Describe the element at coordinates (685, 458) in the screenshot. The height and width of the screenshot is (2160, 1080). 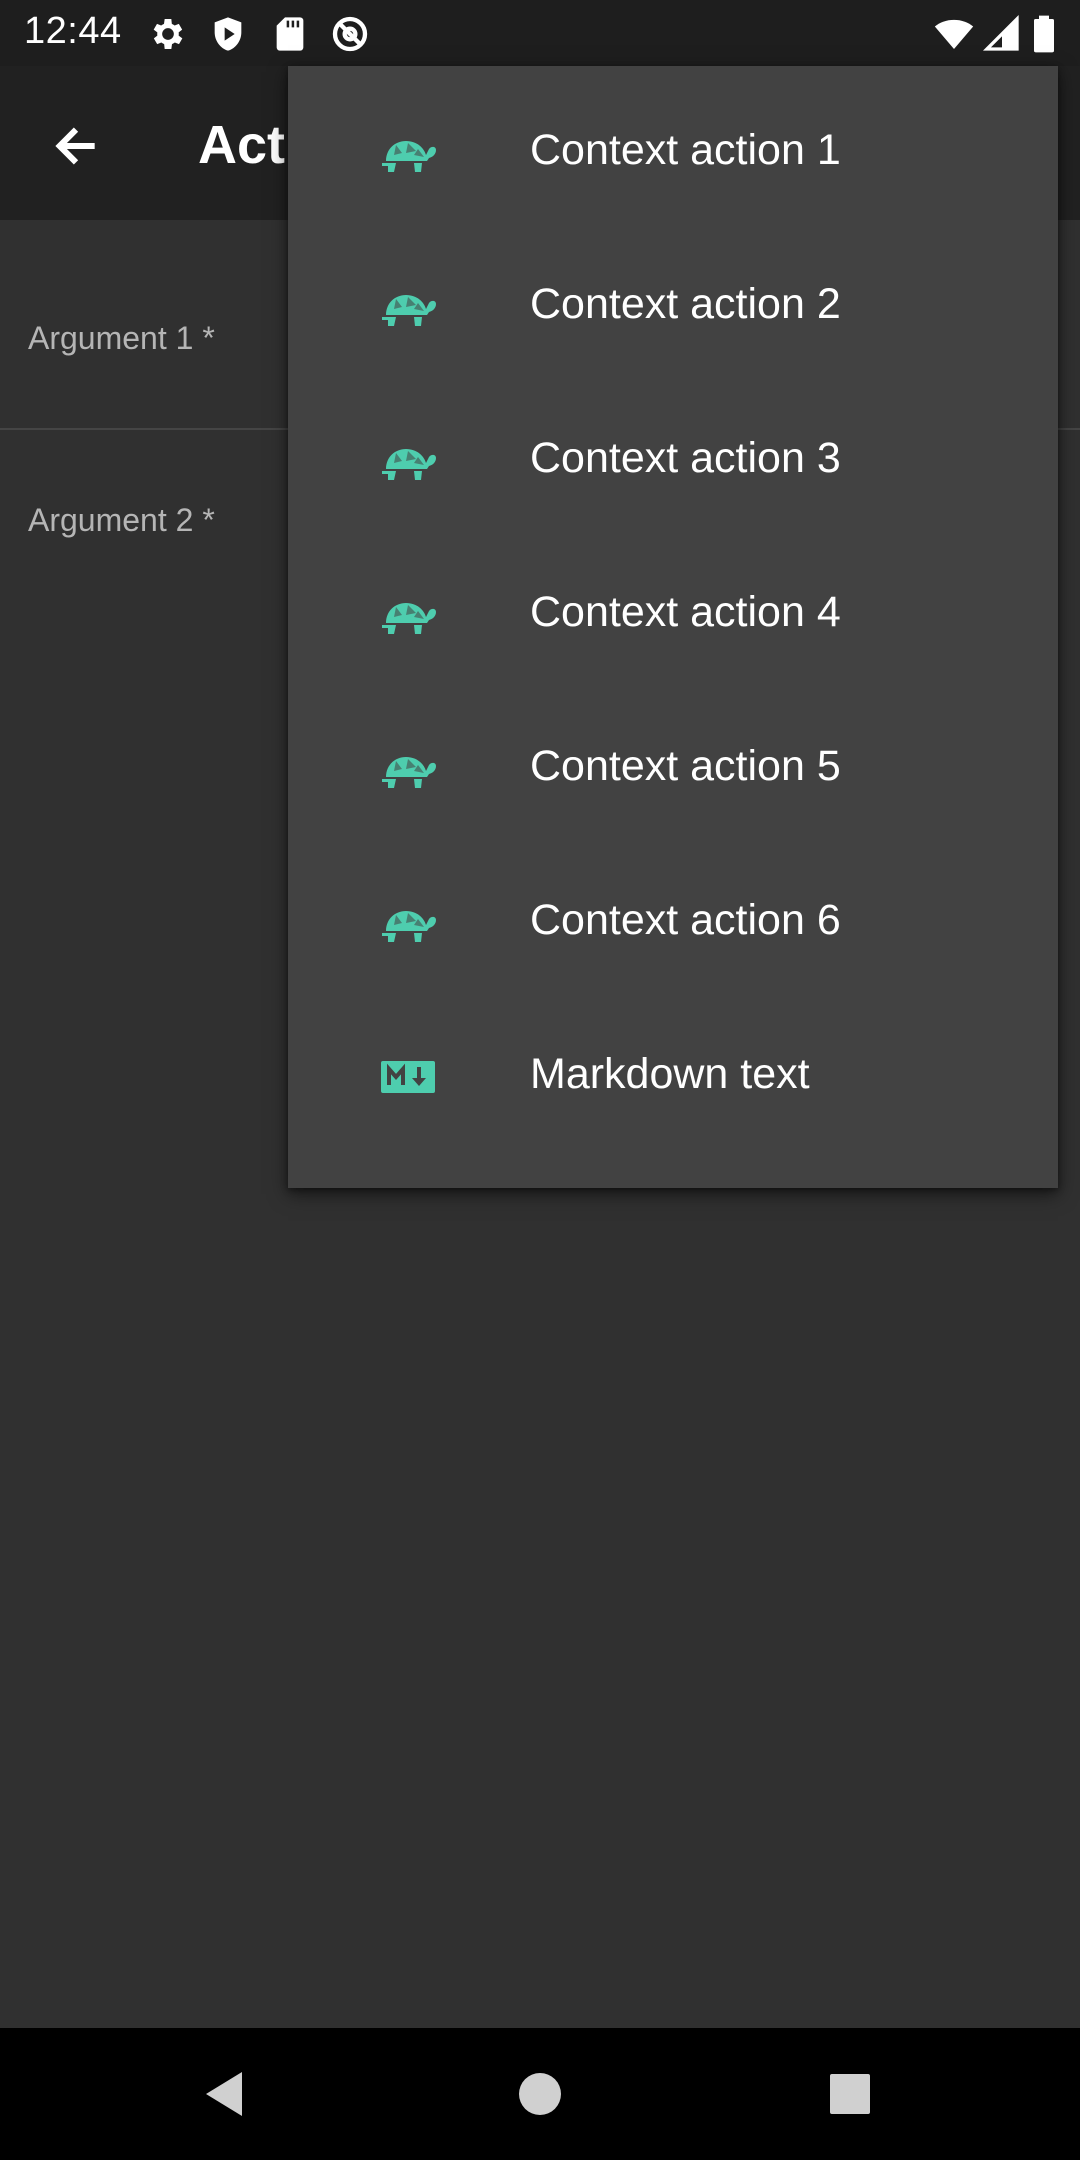
I see `menu-item-label: Context action 3` at that location.